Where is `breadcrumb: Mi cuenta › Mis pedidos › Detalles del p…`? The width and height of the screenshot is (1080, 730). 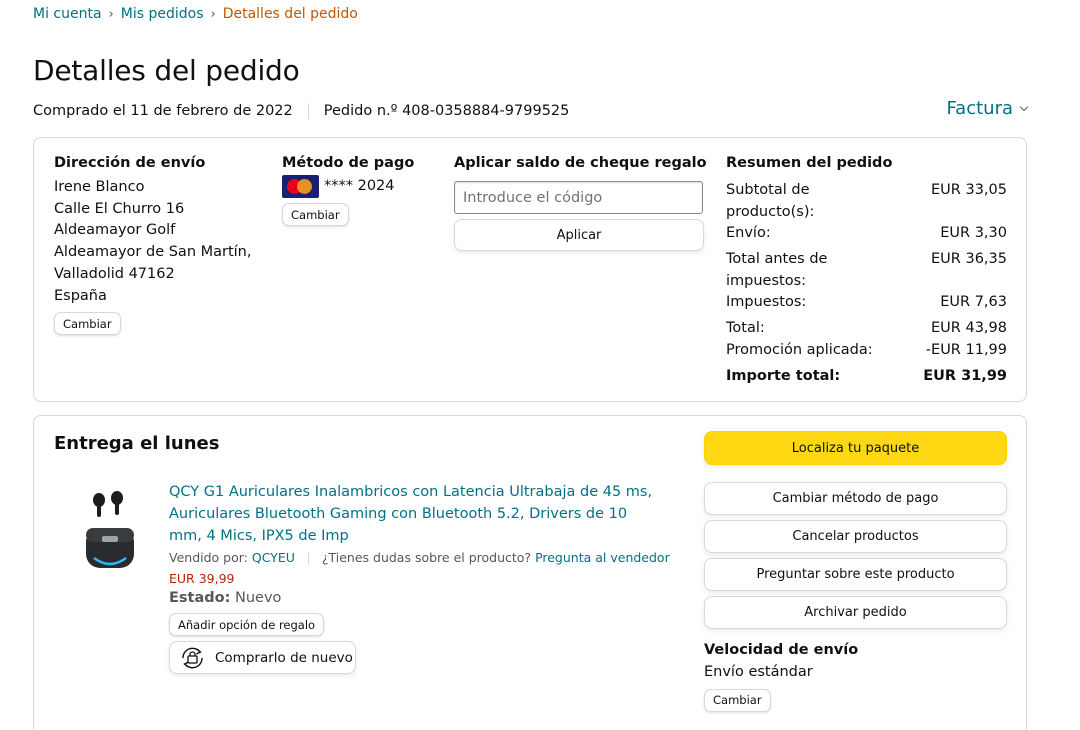 breadcrumb: Mi cuenta › Mis pedidos › Detalles del p… is located at coordinates (195, 14).